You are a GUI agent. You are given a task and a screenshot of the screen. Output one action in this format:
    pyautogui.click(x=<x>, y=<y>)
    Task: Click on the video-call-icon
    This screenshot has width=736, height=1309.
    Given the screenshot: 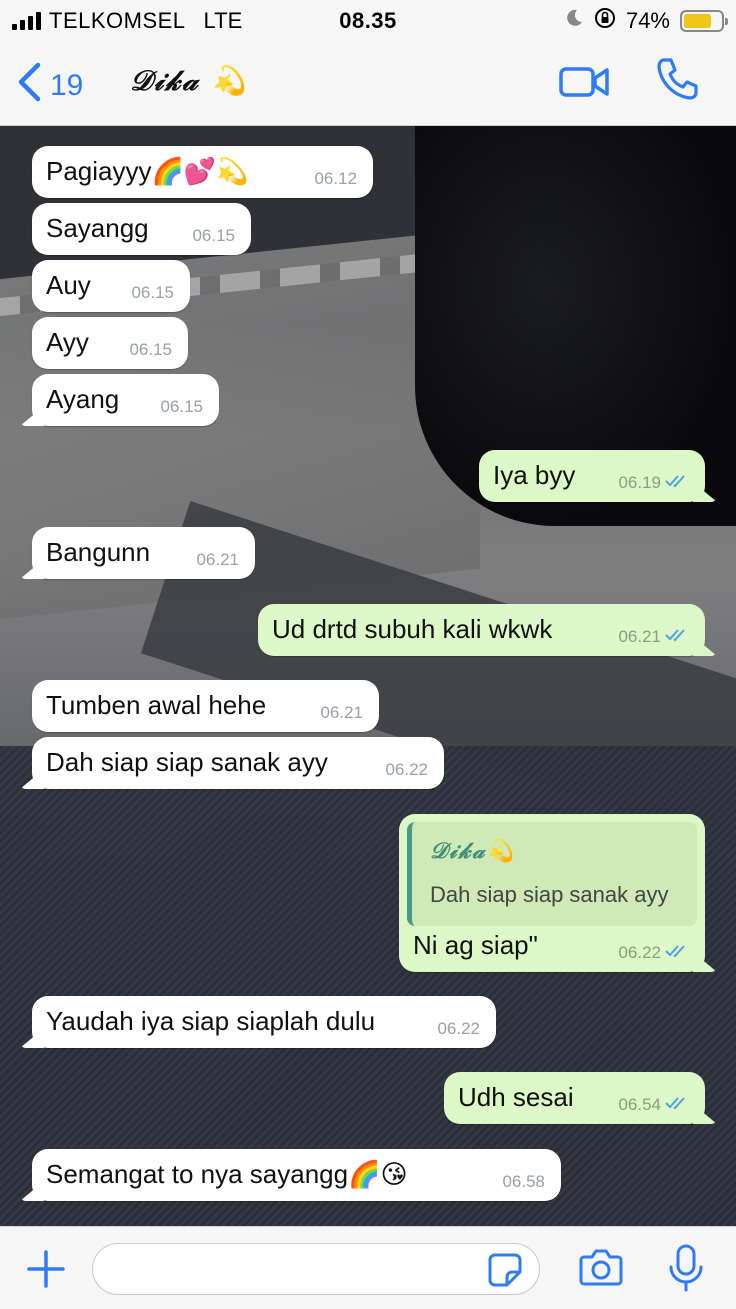 What is the action you would take?
    pyautogui.click(x=584, y=84)
    